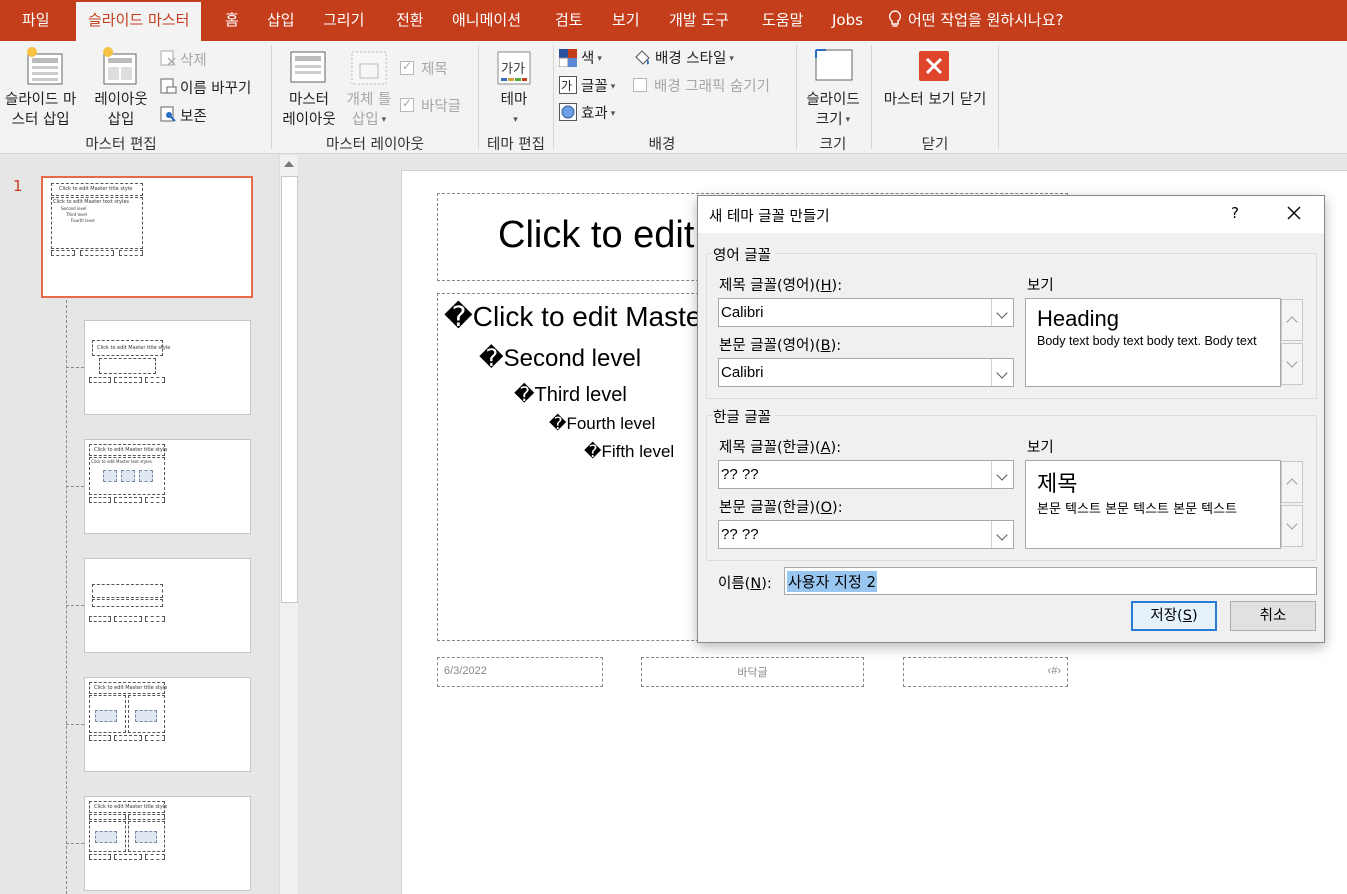 The width and height of the screenshot is (1347, 894). I want to click on tab-view: 보기, so click(626, 20).